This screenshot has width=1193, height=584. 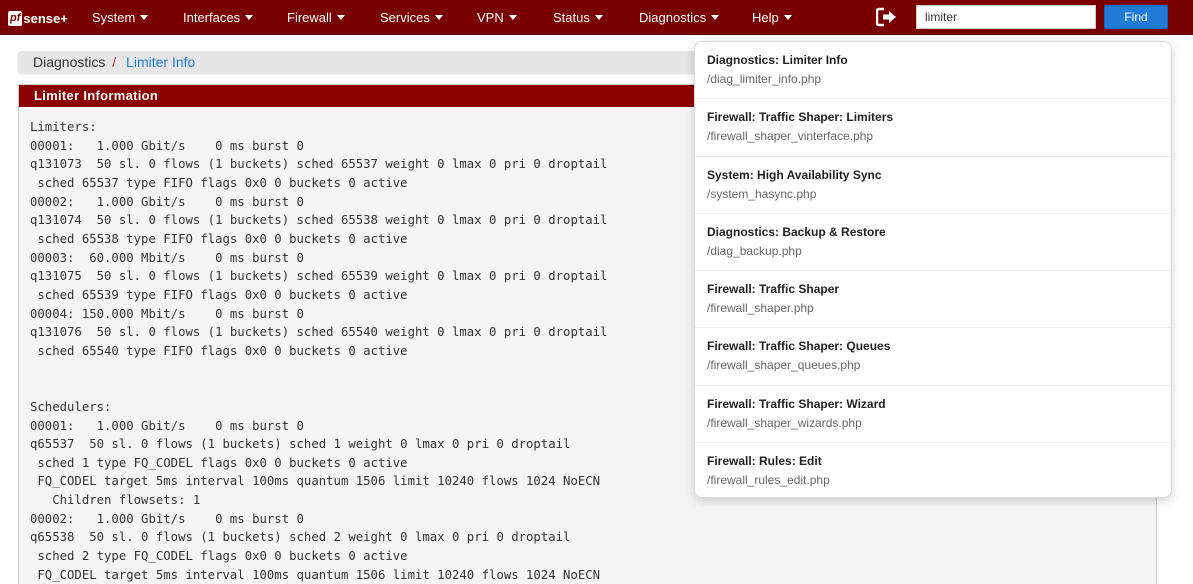 What do you see at coordinates (160, 62) in the screenshot?
I see `breadcrumb-current: Limiter Info` at bounding box center [160, 62].